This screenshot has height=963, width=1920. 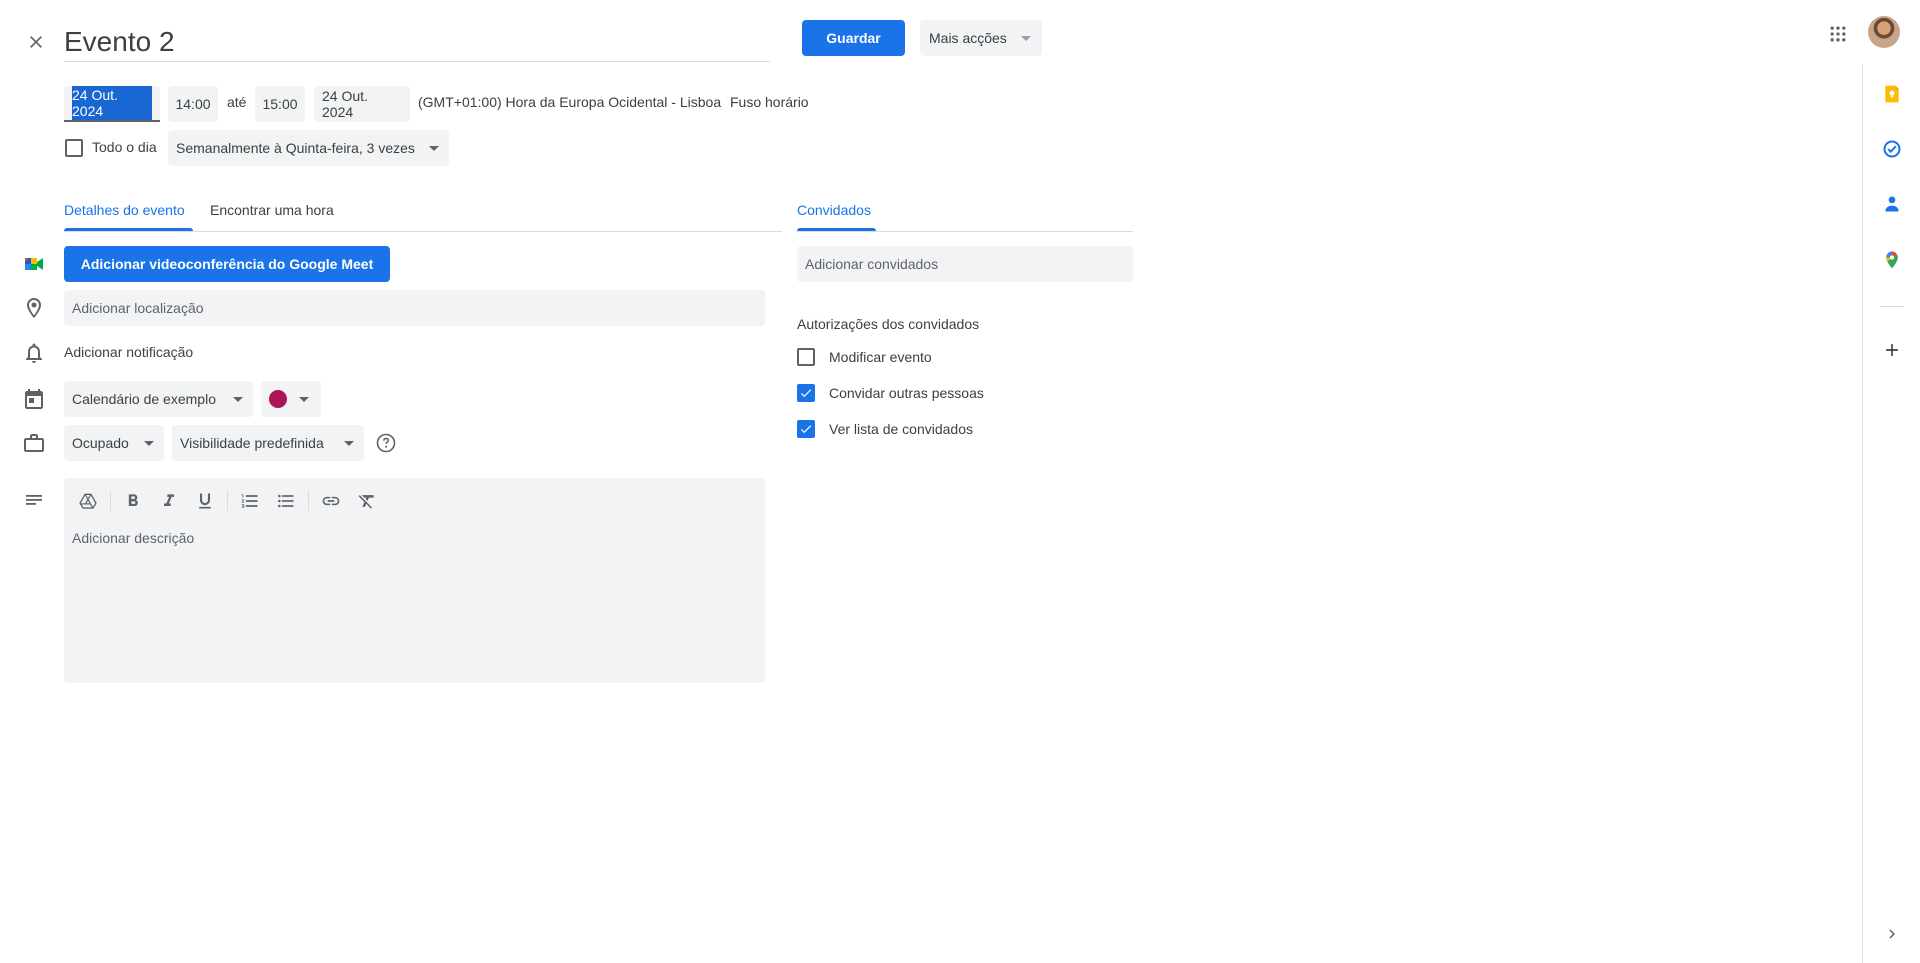 I want to click on notification-bell-icon, so click(x=34, y=353).